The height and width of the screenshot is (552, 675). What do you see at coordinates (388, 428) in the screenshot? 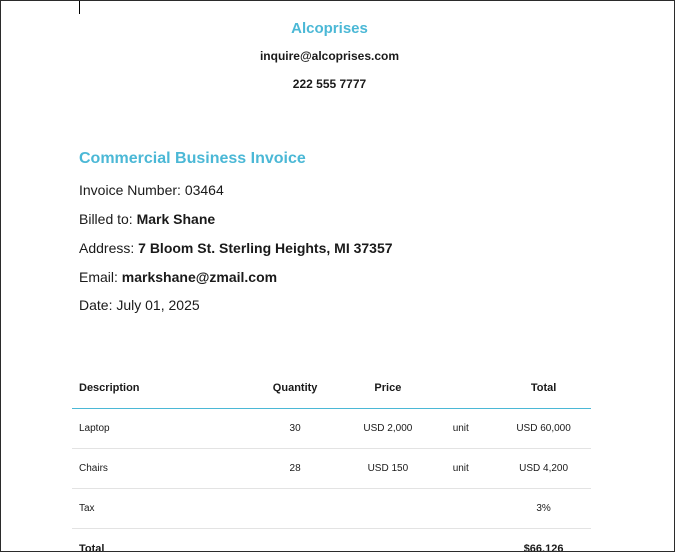
I see `cell-price: USD 2,000` at bounding box center [388, 428].